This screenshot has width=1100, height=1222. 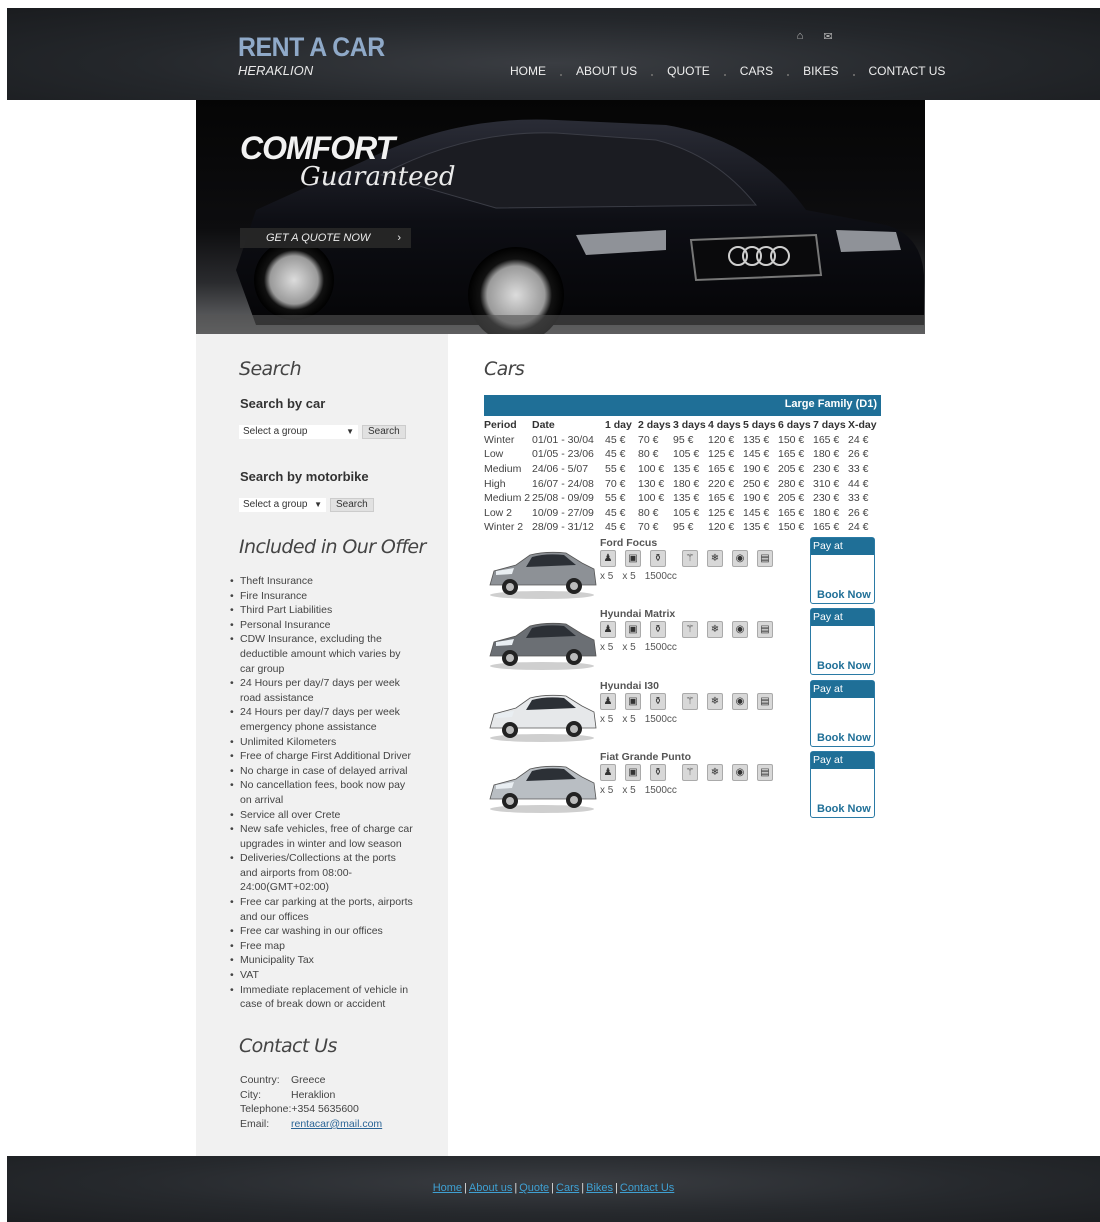 I want to click on rates-column-header: 6 days, so click(x=794, y=425).